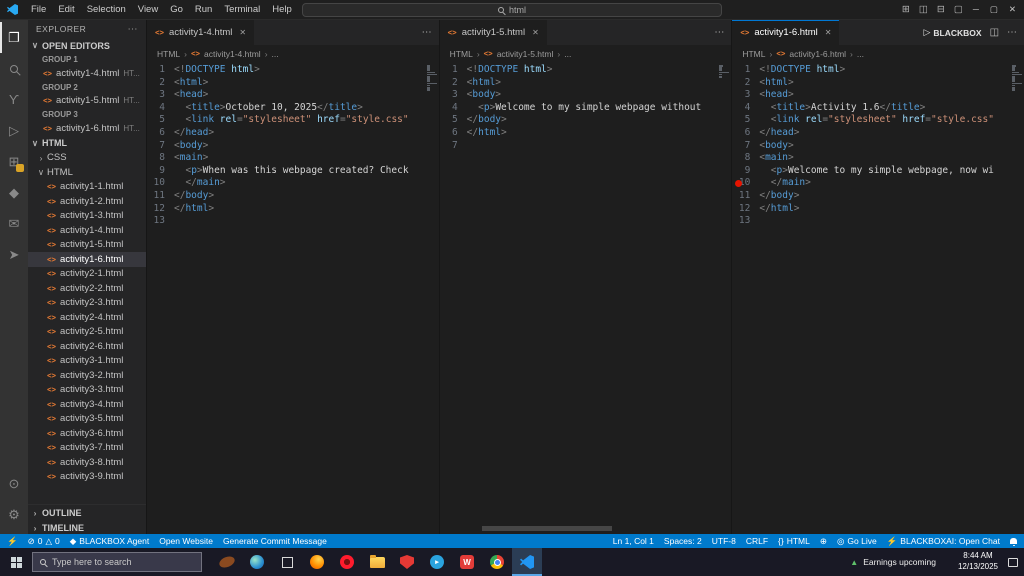 Image resolution: width=1024 pixels, height=576 pixels. Describe the element at coordinates (14, 161) in the screenshot. I see `extensions-icon: ⊞` at that location.